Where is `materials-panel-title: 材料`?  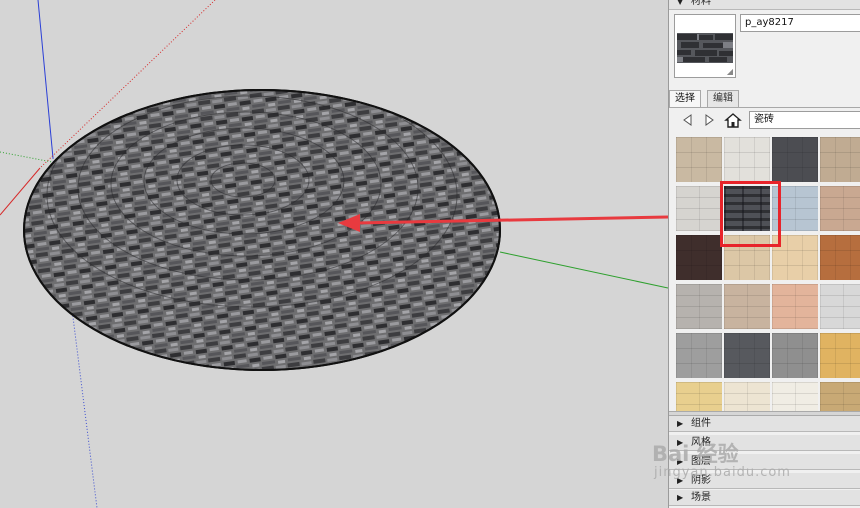
materials-panel-title: 材料 is located at coordinates (701, 3).